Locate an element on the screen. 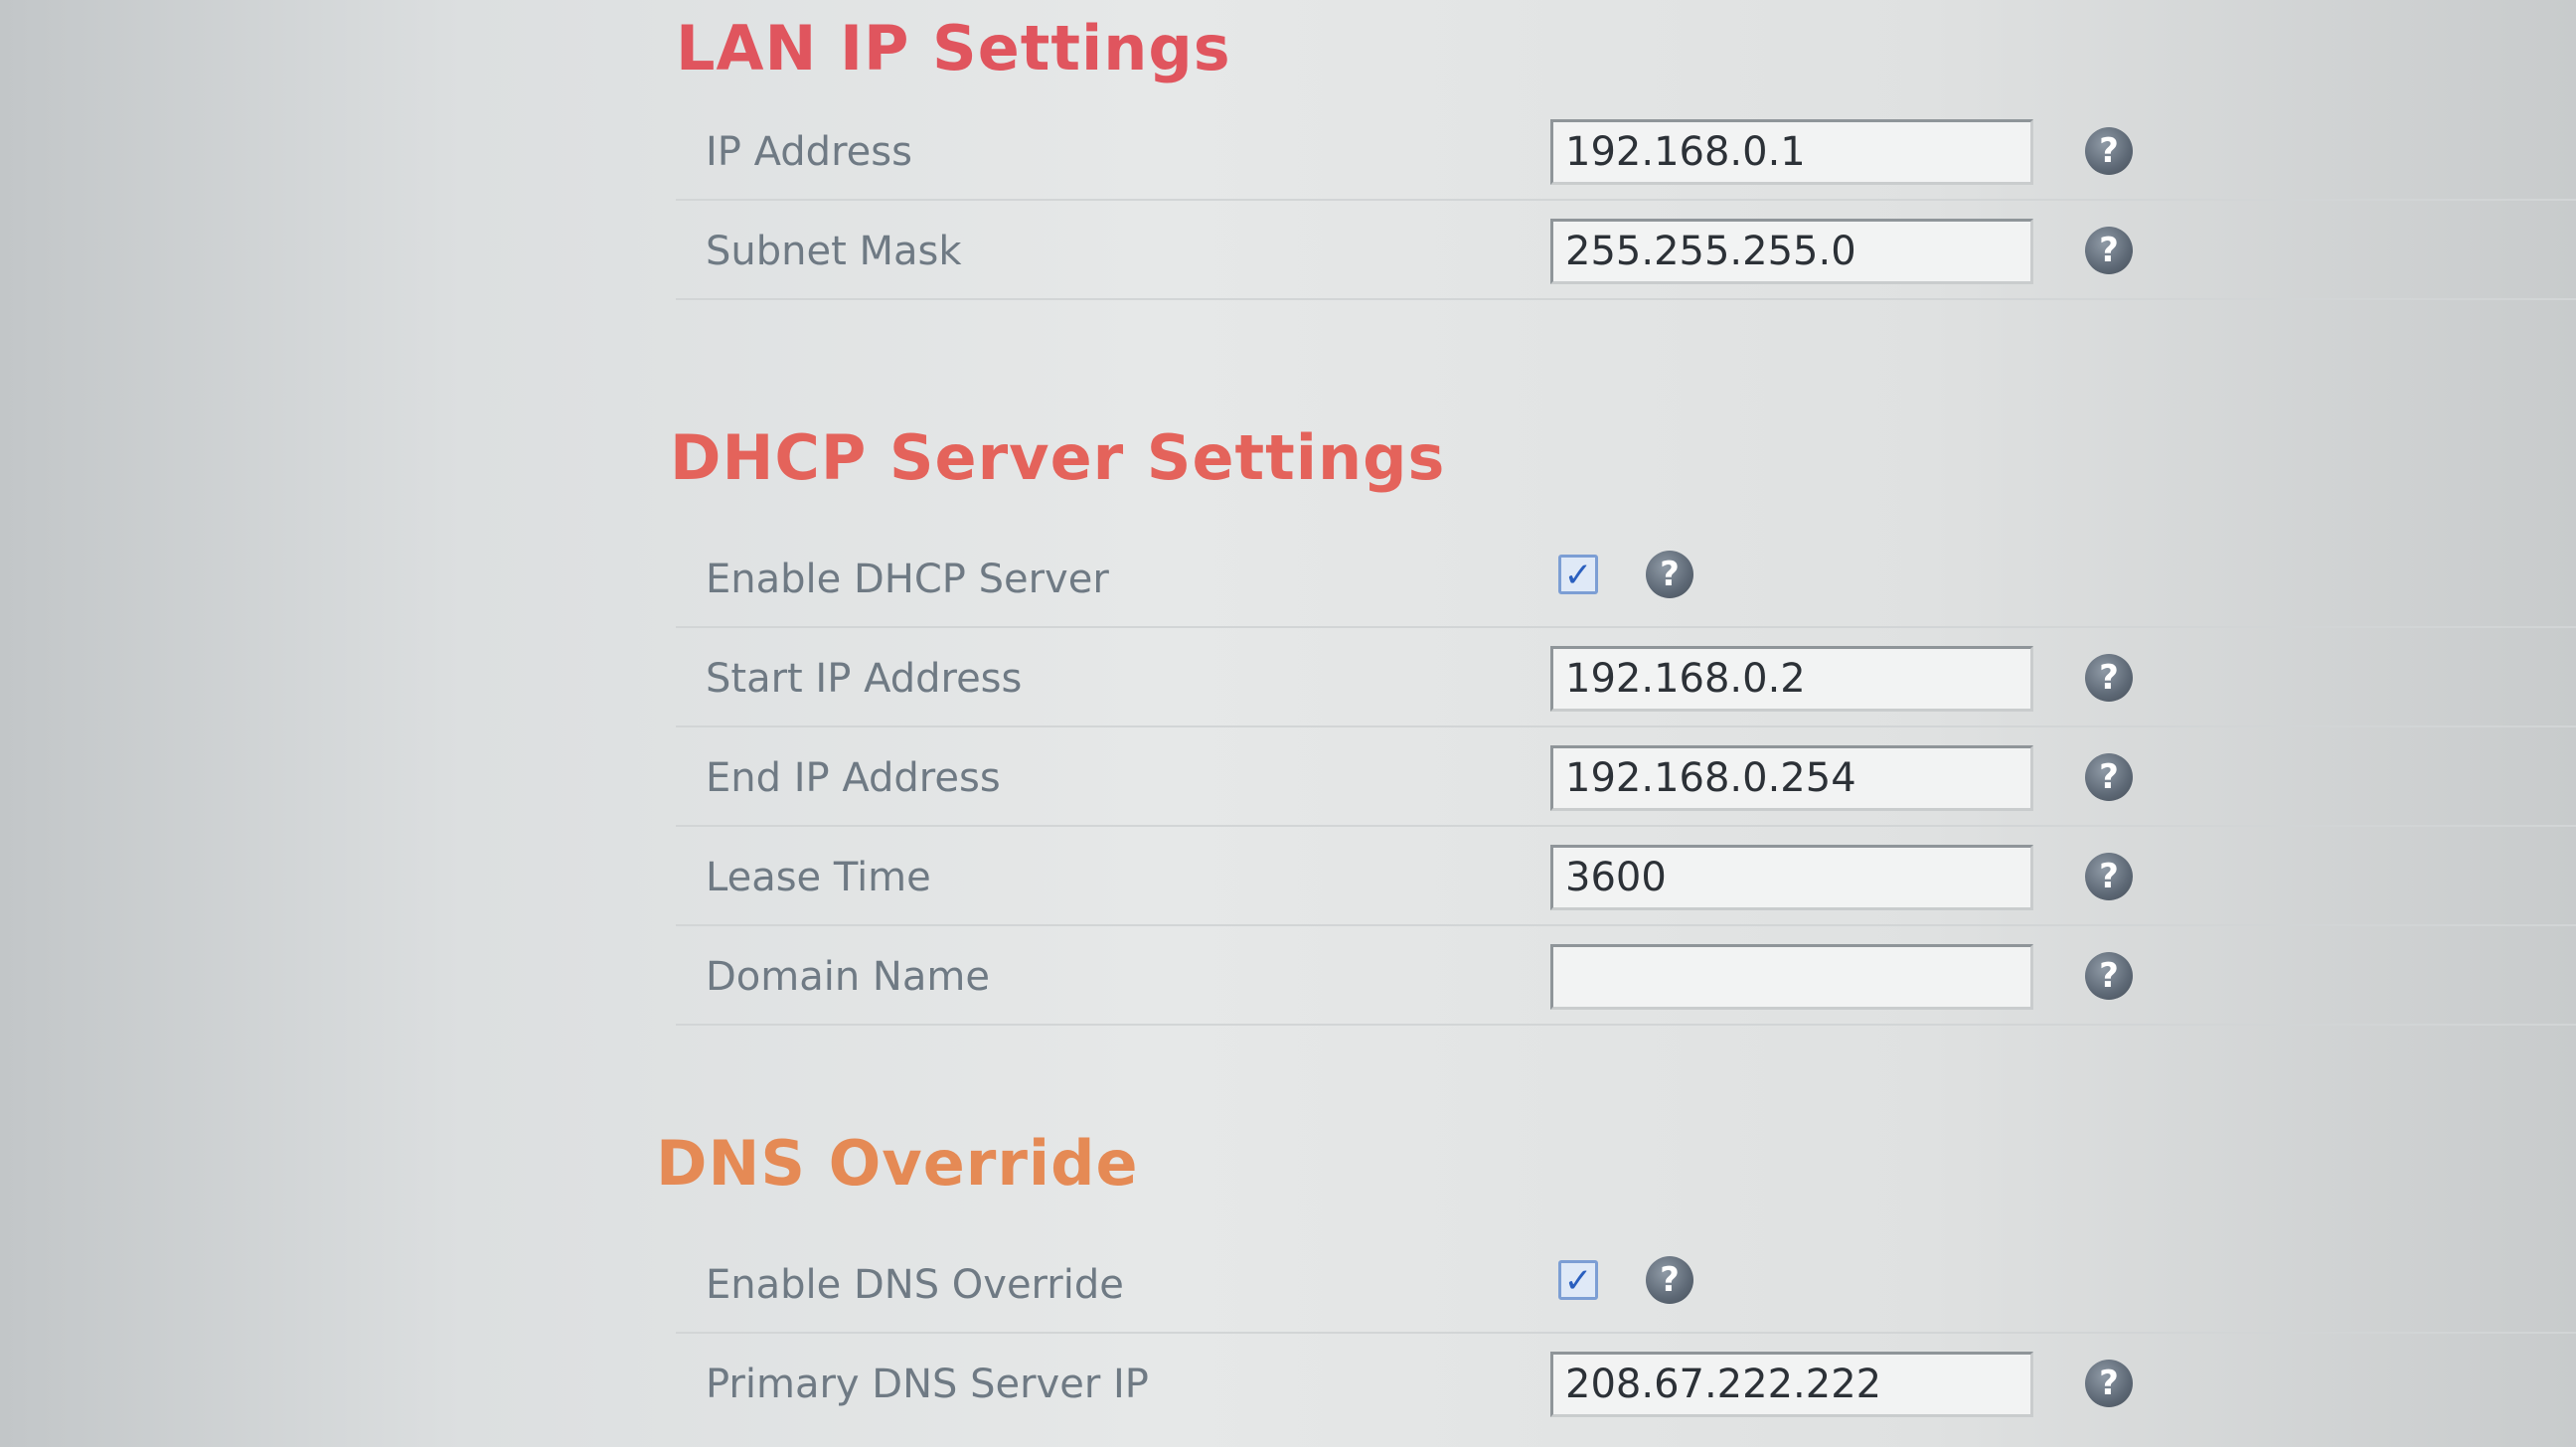  dns-override-title: DNS Override is located at coordinates (897, 1163).